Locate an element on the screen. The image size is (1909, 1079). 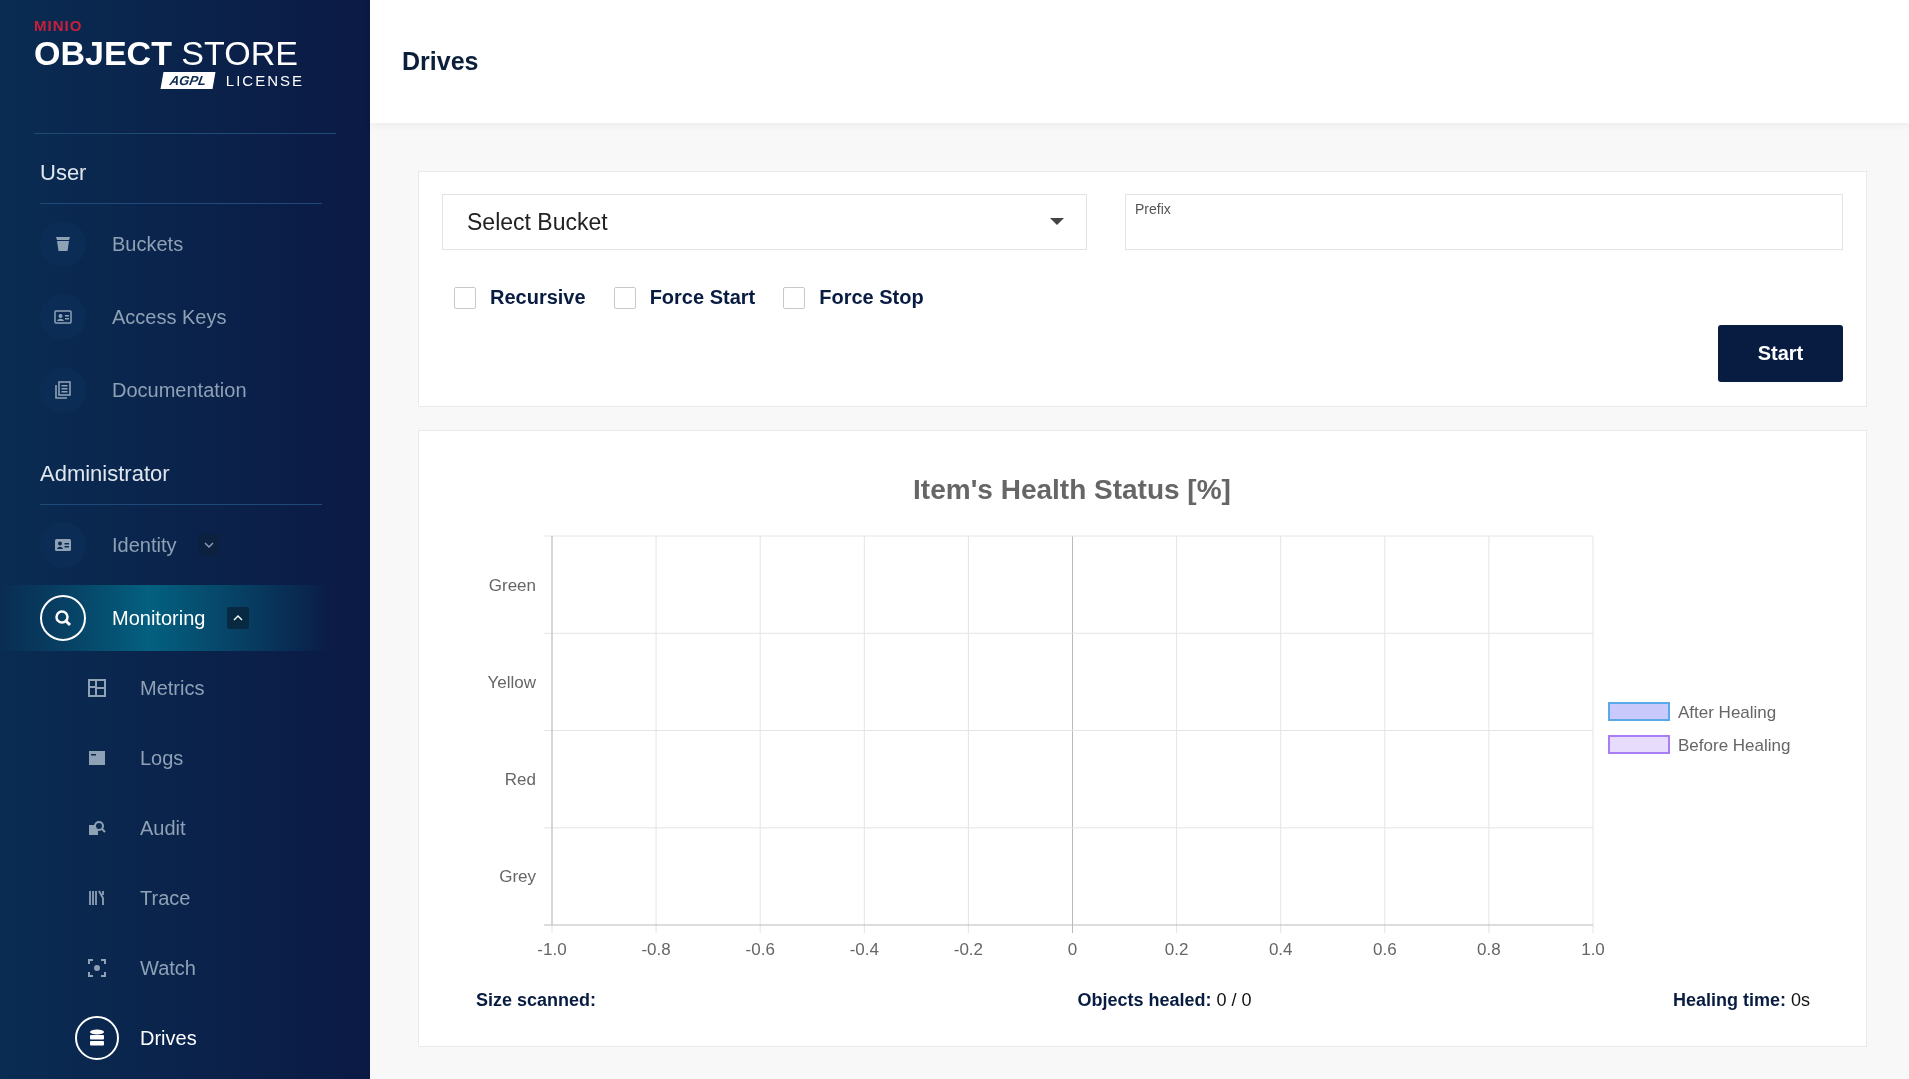
tick-label: 0.8 is located at coordinates (1489, 949).